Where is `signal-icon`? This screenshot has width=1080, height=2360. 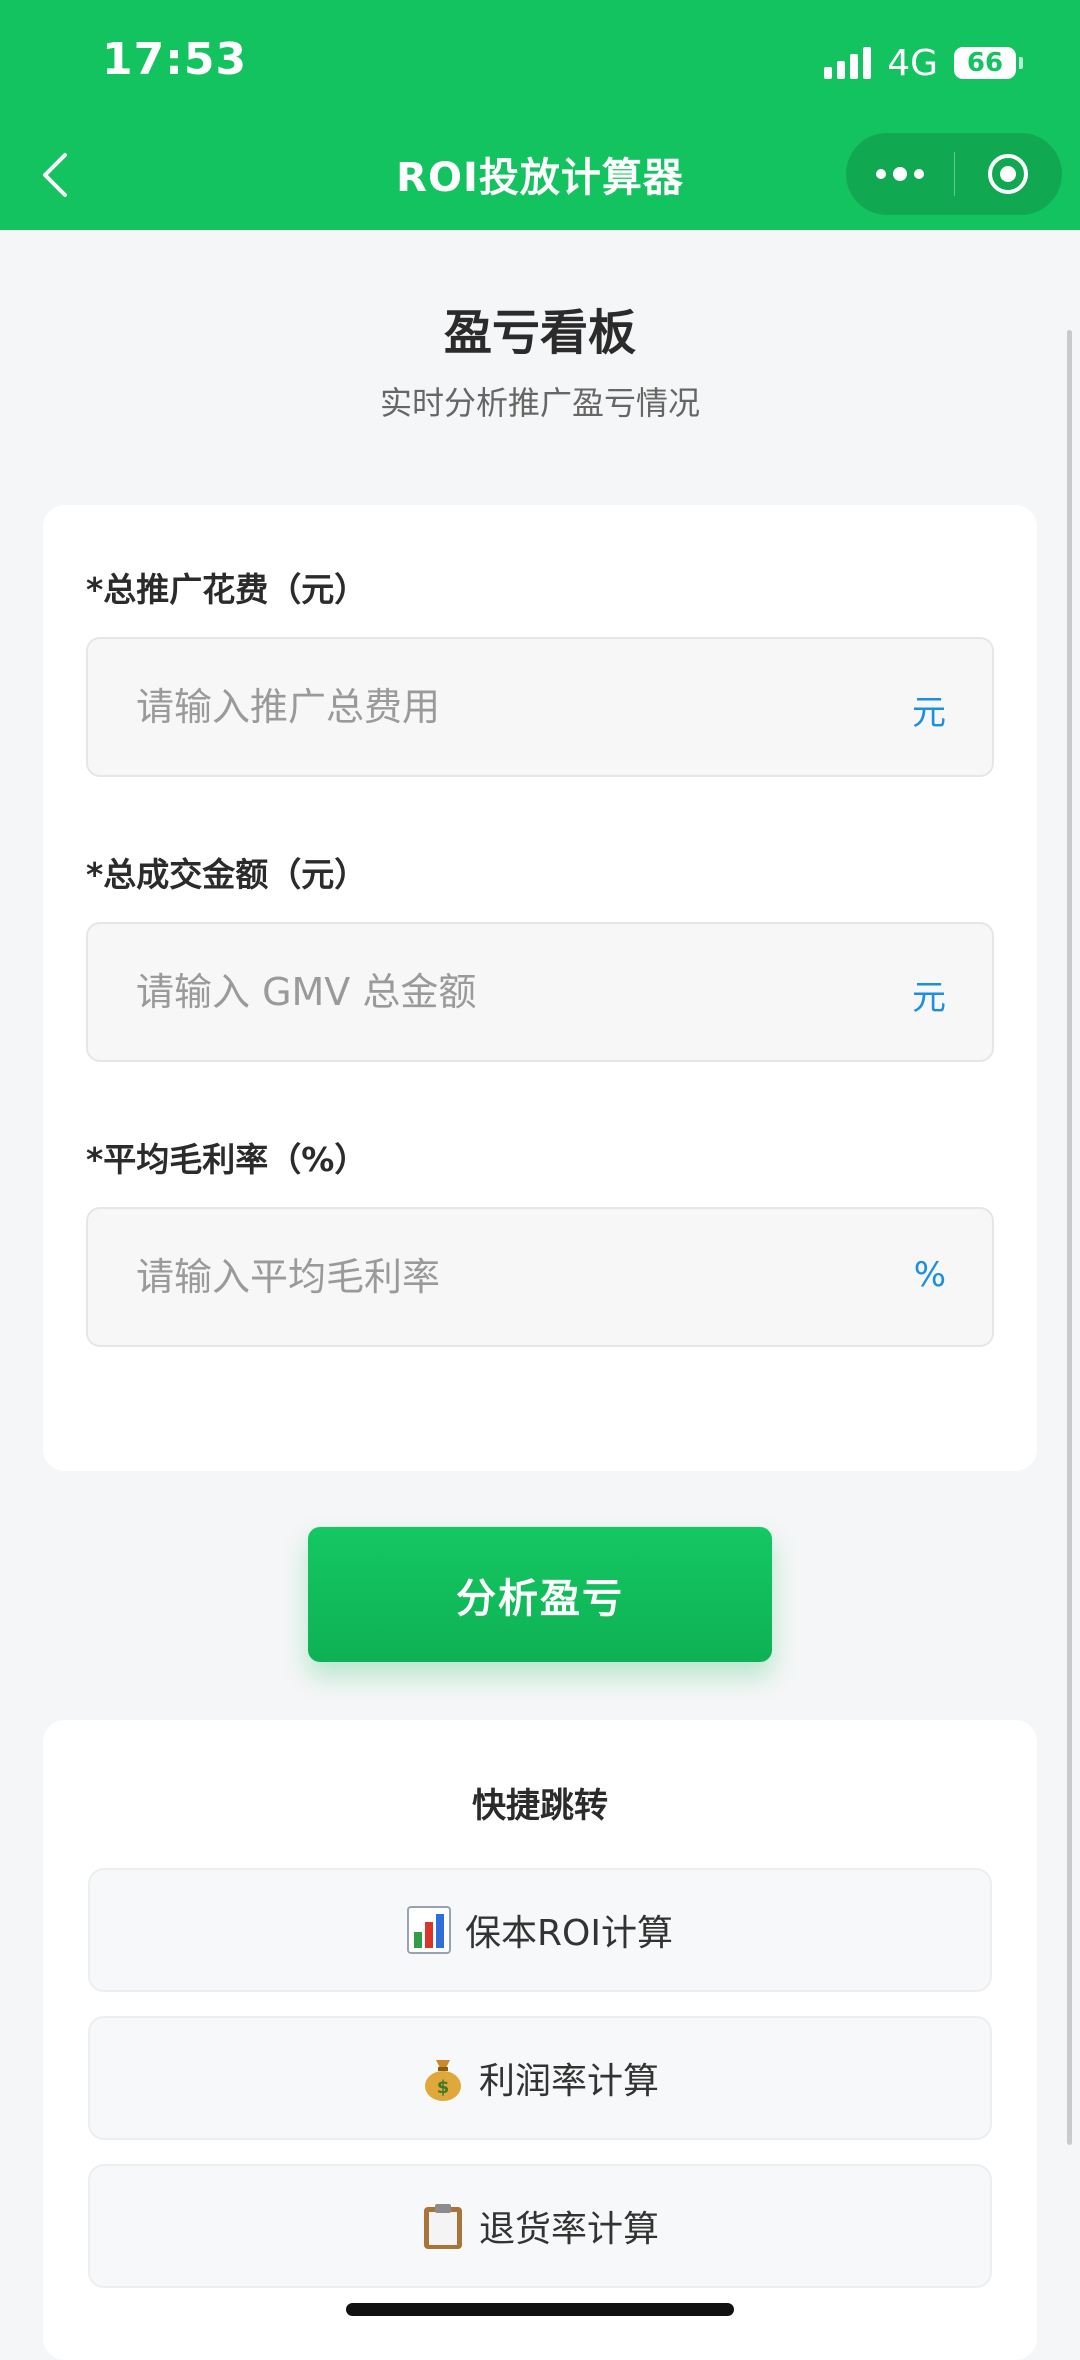
signal-icon is located at coordinates (848, 63).